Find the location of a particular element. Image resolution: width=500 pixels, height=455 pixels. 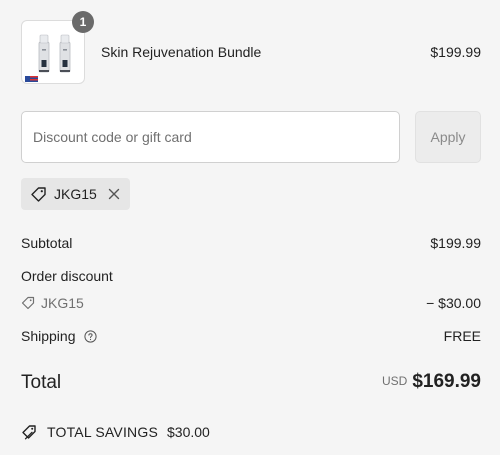

total-amount-group: USD $169.99 is located at coordinates (431, 382).